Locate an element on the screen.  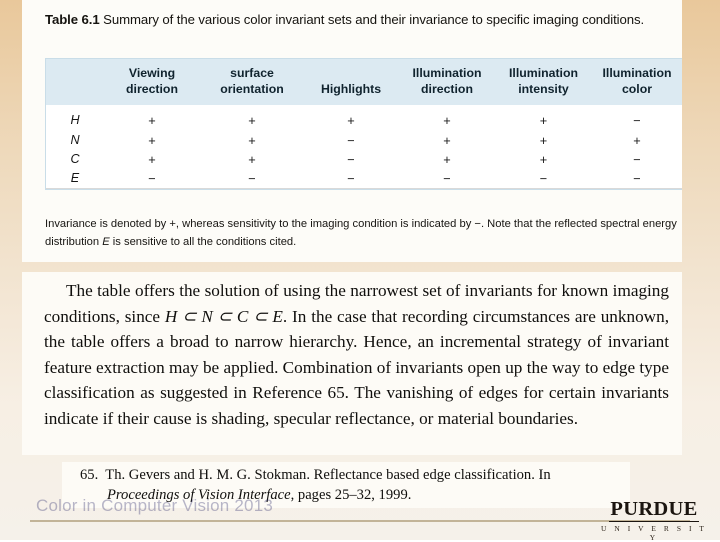
table-header-cell-illumination-color: Illumination color is located at coordinates (636, 82).